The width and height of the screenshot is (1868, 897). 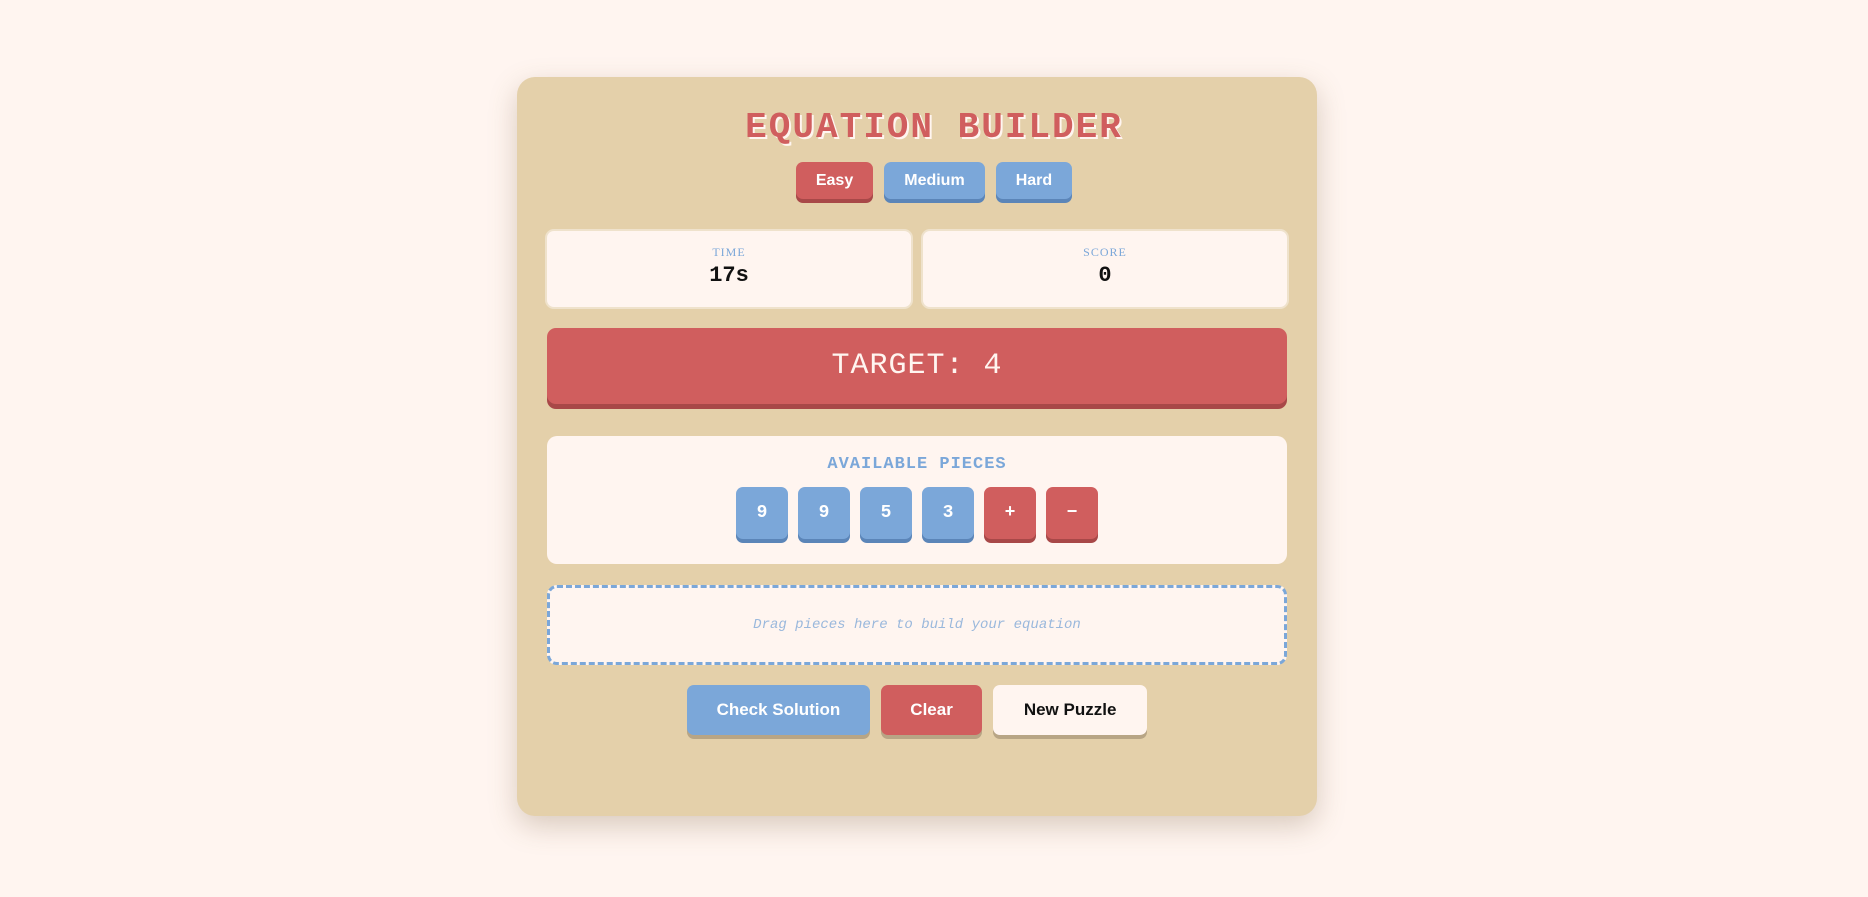 What do you see at coordinates (778, 710) in the screenshot?
I see `check-solution-button: Check Solution` at bounding box center [778, 710].